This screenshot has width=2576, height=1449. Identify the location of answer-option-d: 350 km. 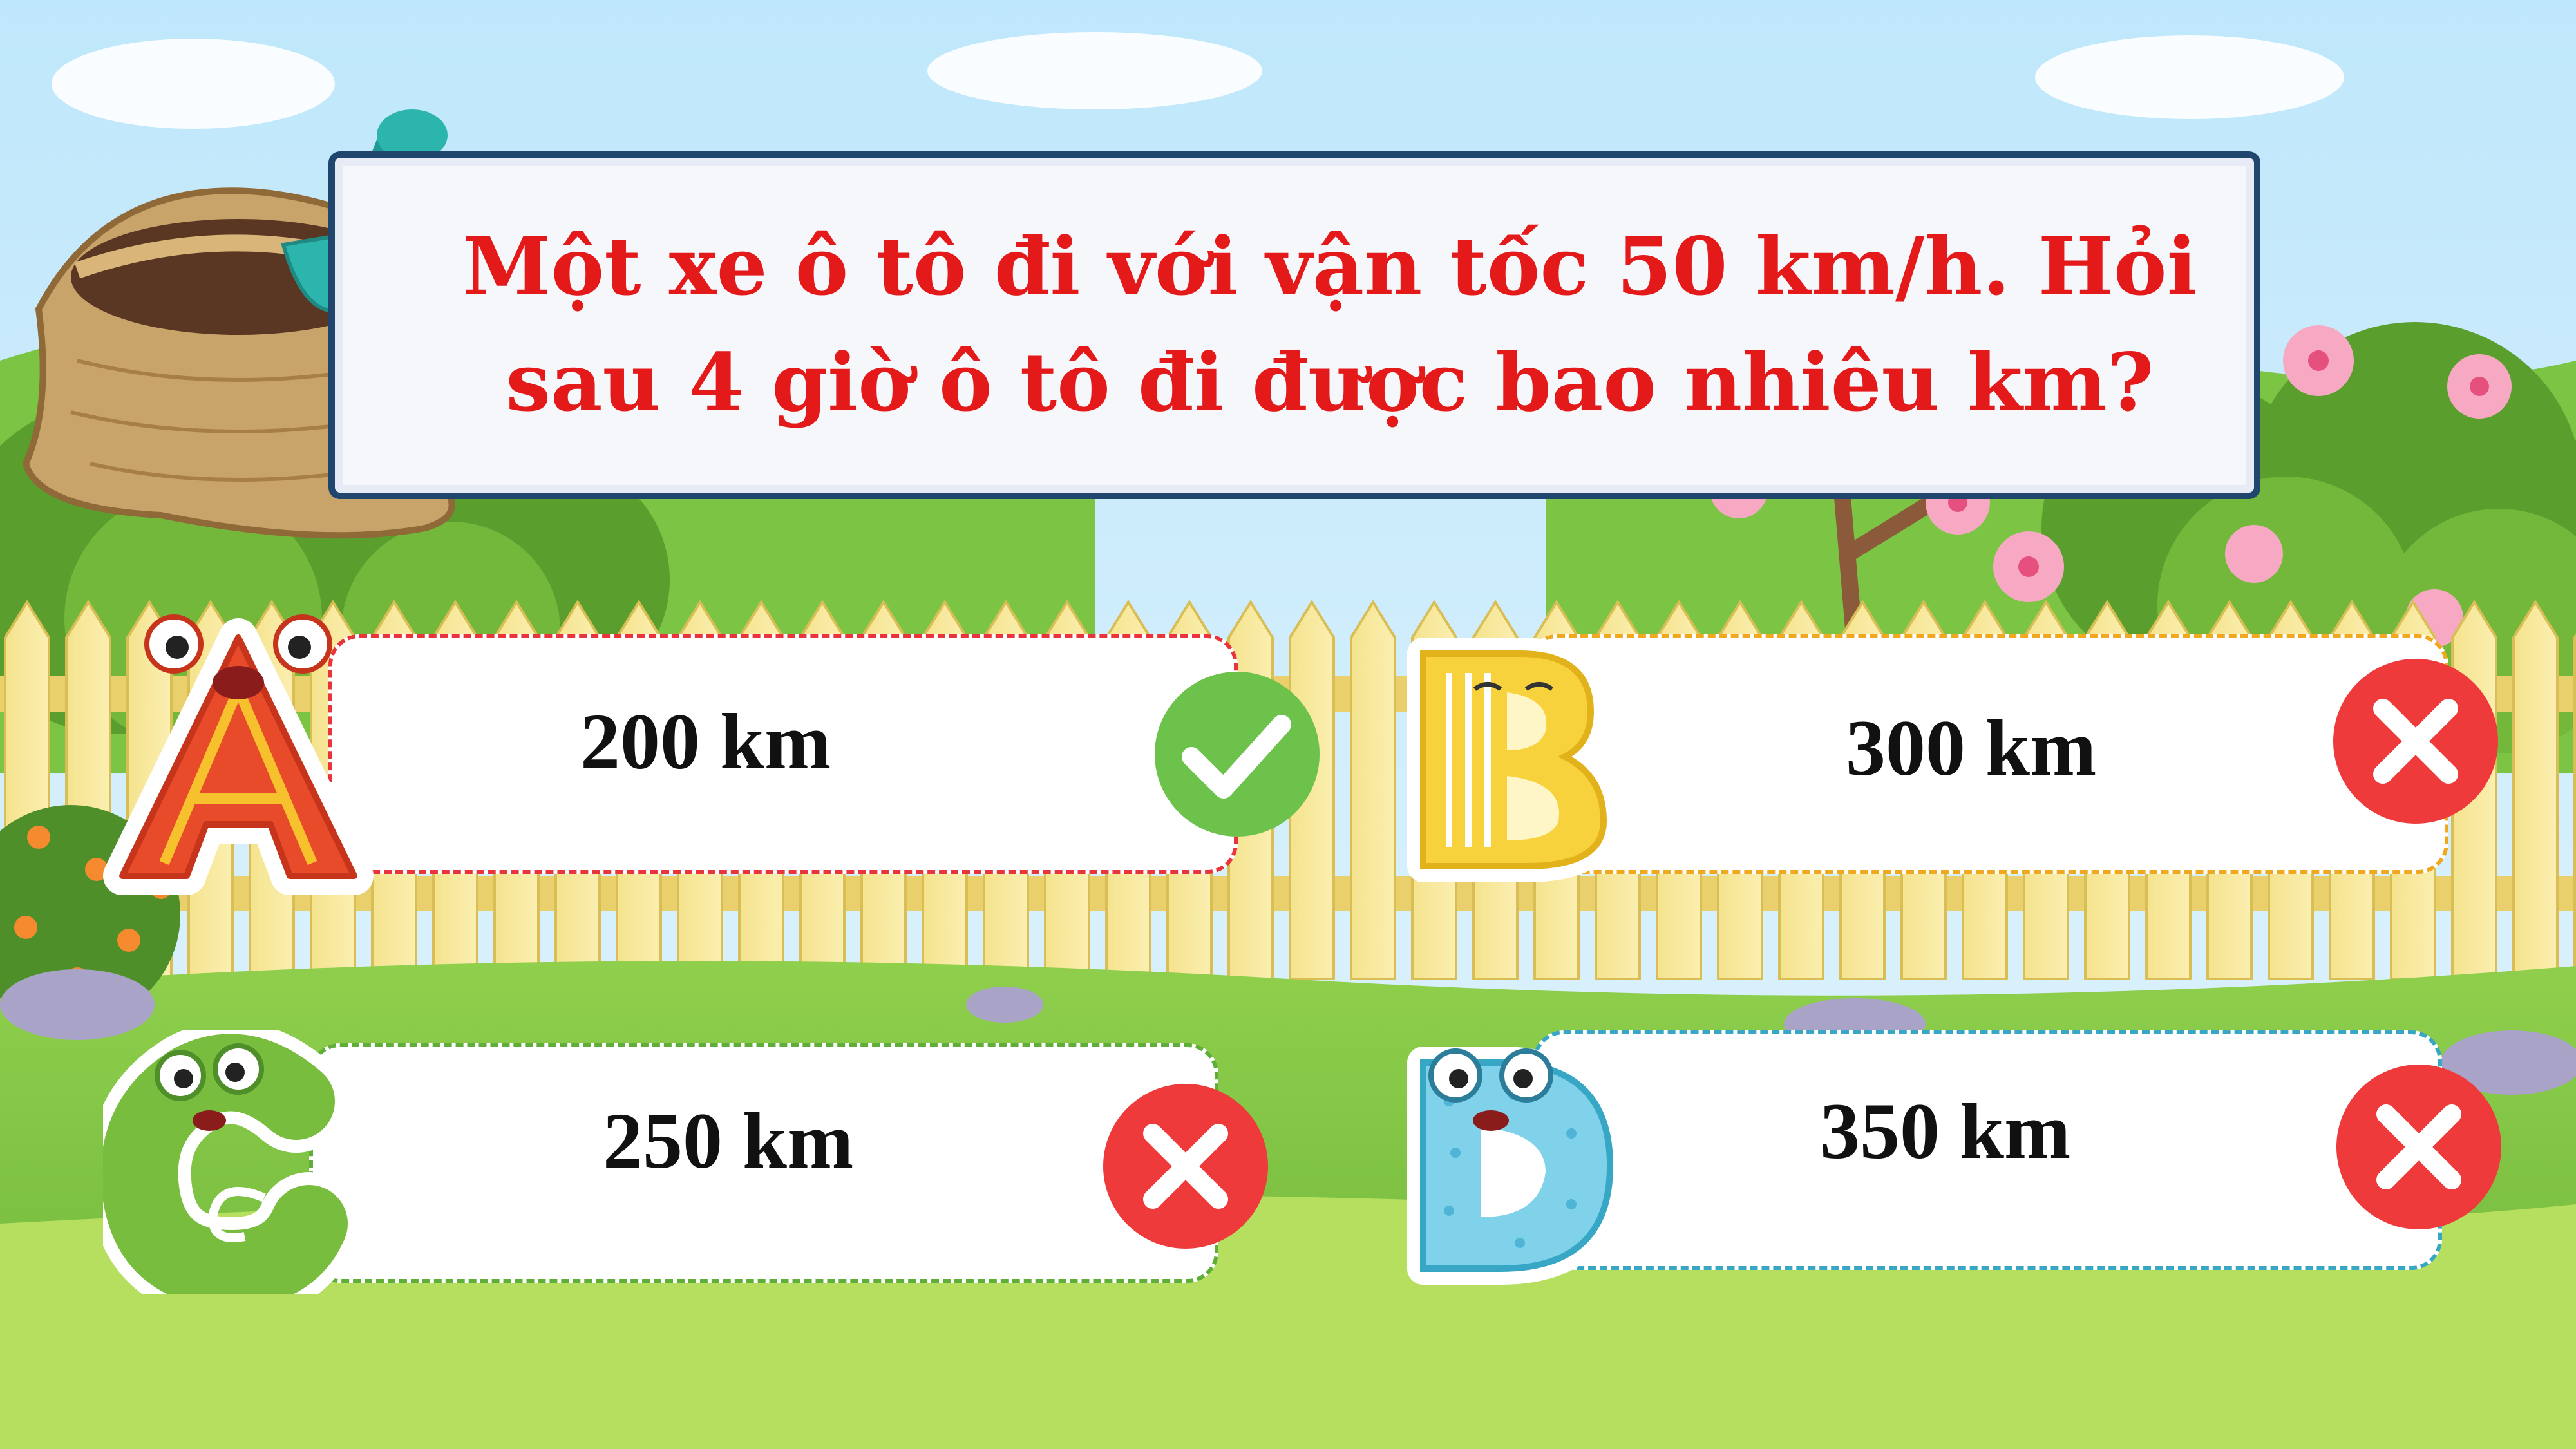
(1987, 1150).